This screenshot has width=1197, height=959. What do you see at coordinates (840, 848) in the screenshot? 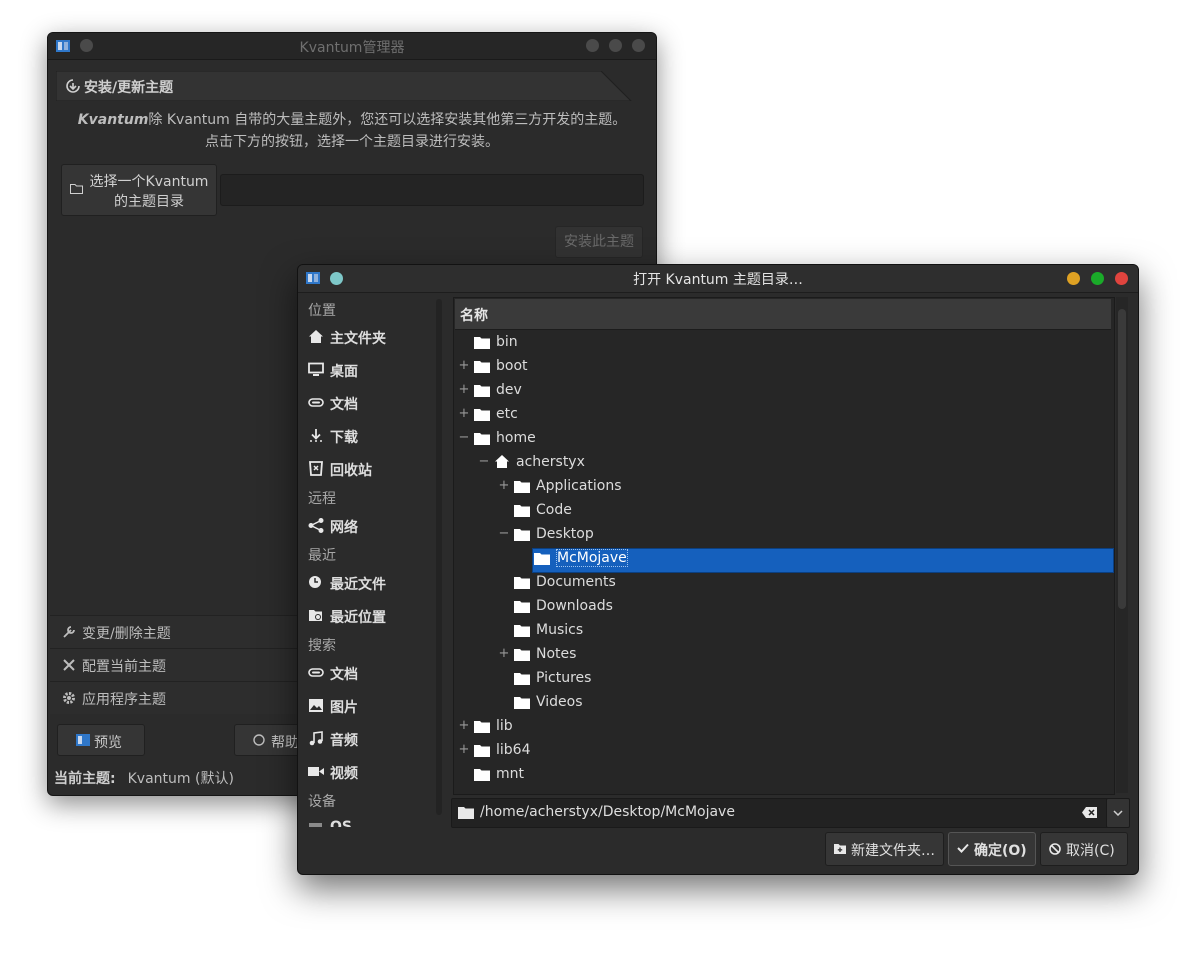
I see `new-folder-icon` at bounding box center [840, 848].